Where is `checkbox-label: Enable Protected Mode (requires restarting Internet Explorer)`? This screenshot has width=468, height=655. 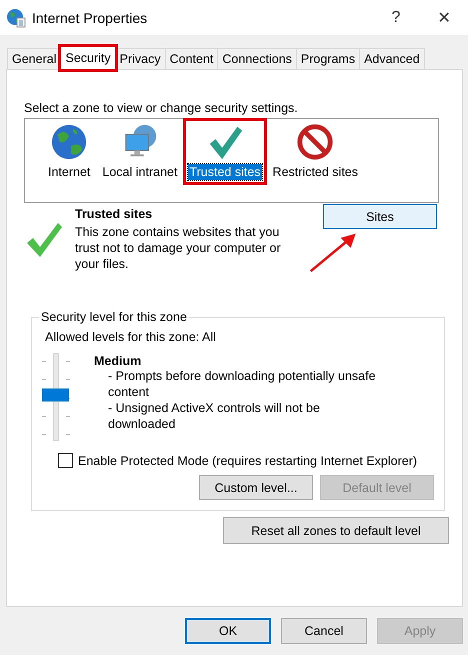
checkbox-label: Enable Protected Mode (requires restarting Internet Explorer) is located at coordinates (248, 461).